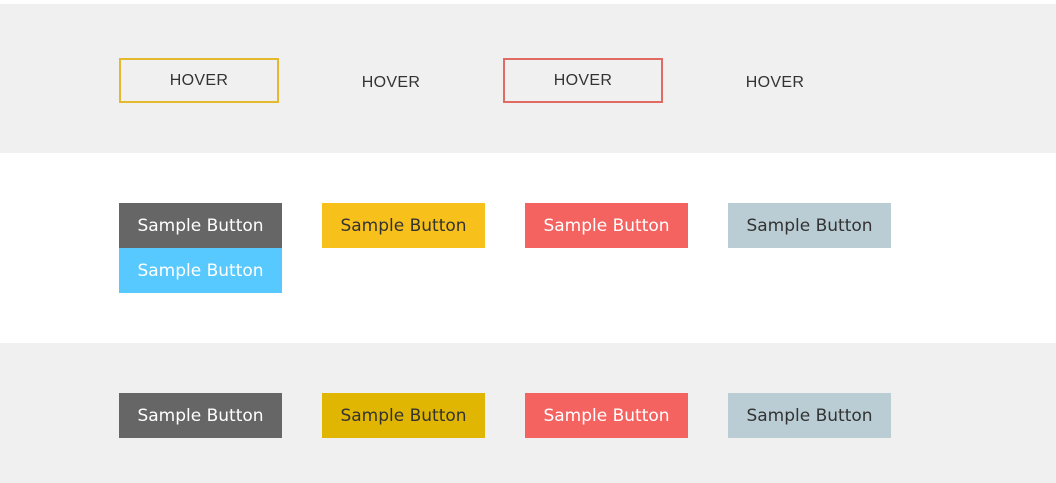 The width and height of the screenshot is (1056, 483). I want to click on sample-button-gray-2: Sample Button, so click(809, 415).